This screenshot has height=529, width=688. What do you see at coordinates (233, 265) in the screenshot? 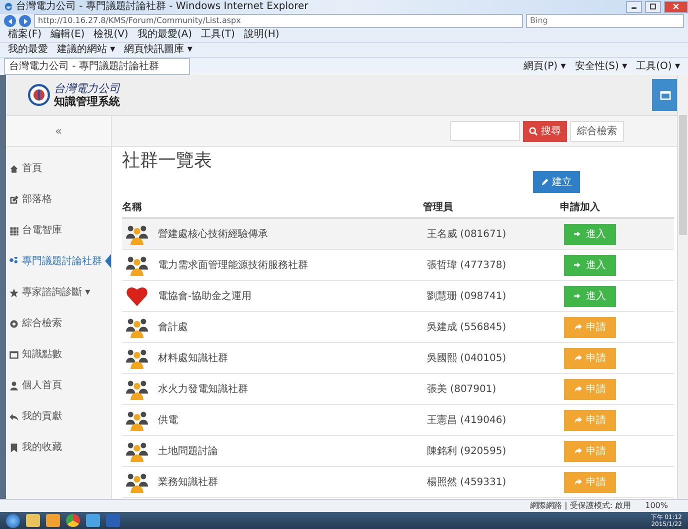
I see `community-name: 電力需求面管理能源技術服務社群` at bounding box center [233, 265].